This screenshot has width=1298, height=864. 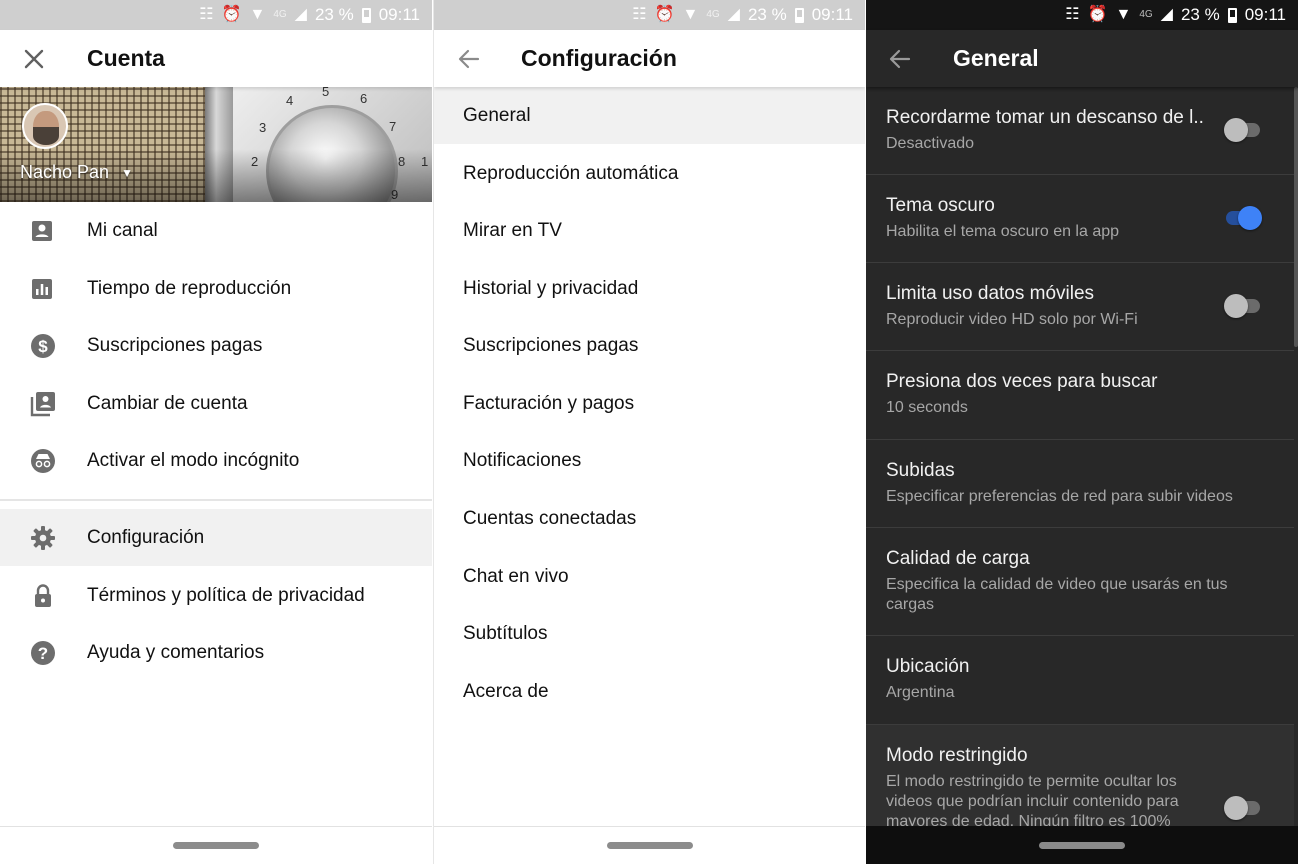 What do you see at coordinates (1244, 306) in the screenshot?
I see `limit-mobile-data-toggle` at bounding box center [1244, 306].